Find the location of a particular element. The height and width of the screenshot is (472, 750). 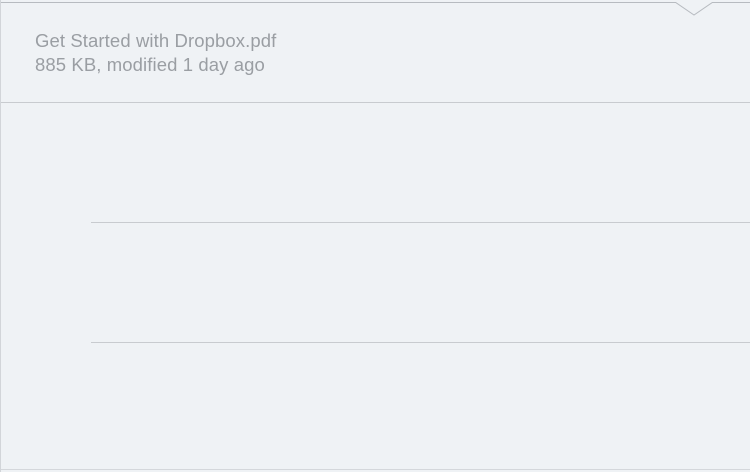

file-meta: 885 KB, modified 1 day ago is located at coordinates (150, 64).